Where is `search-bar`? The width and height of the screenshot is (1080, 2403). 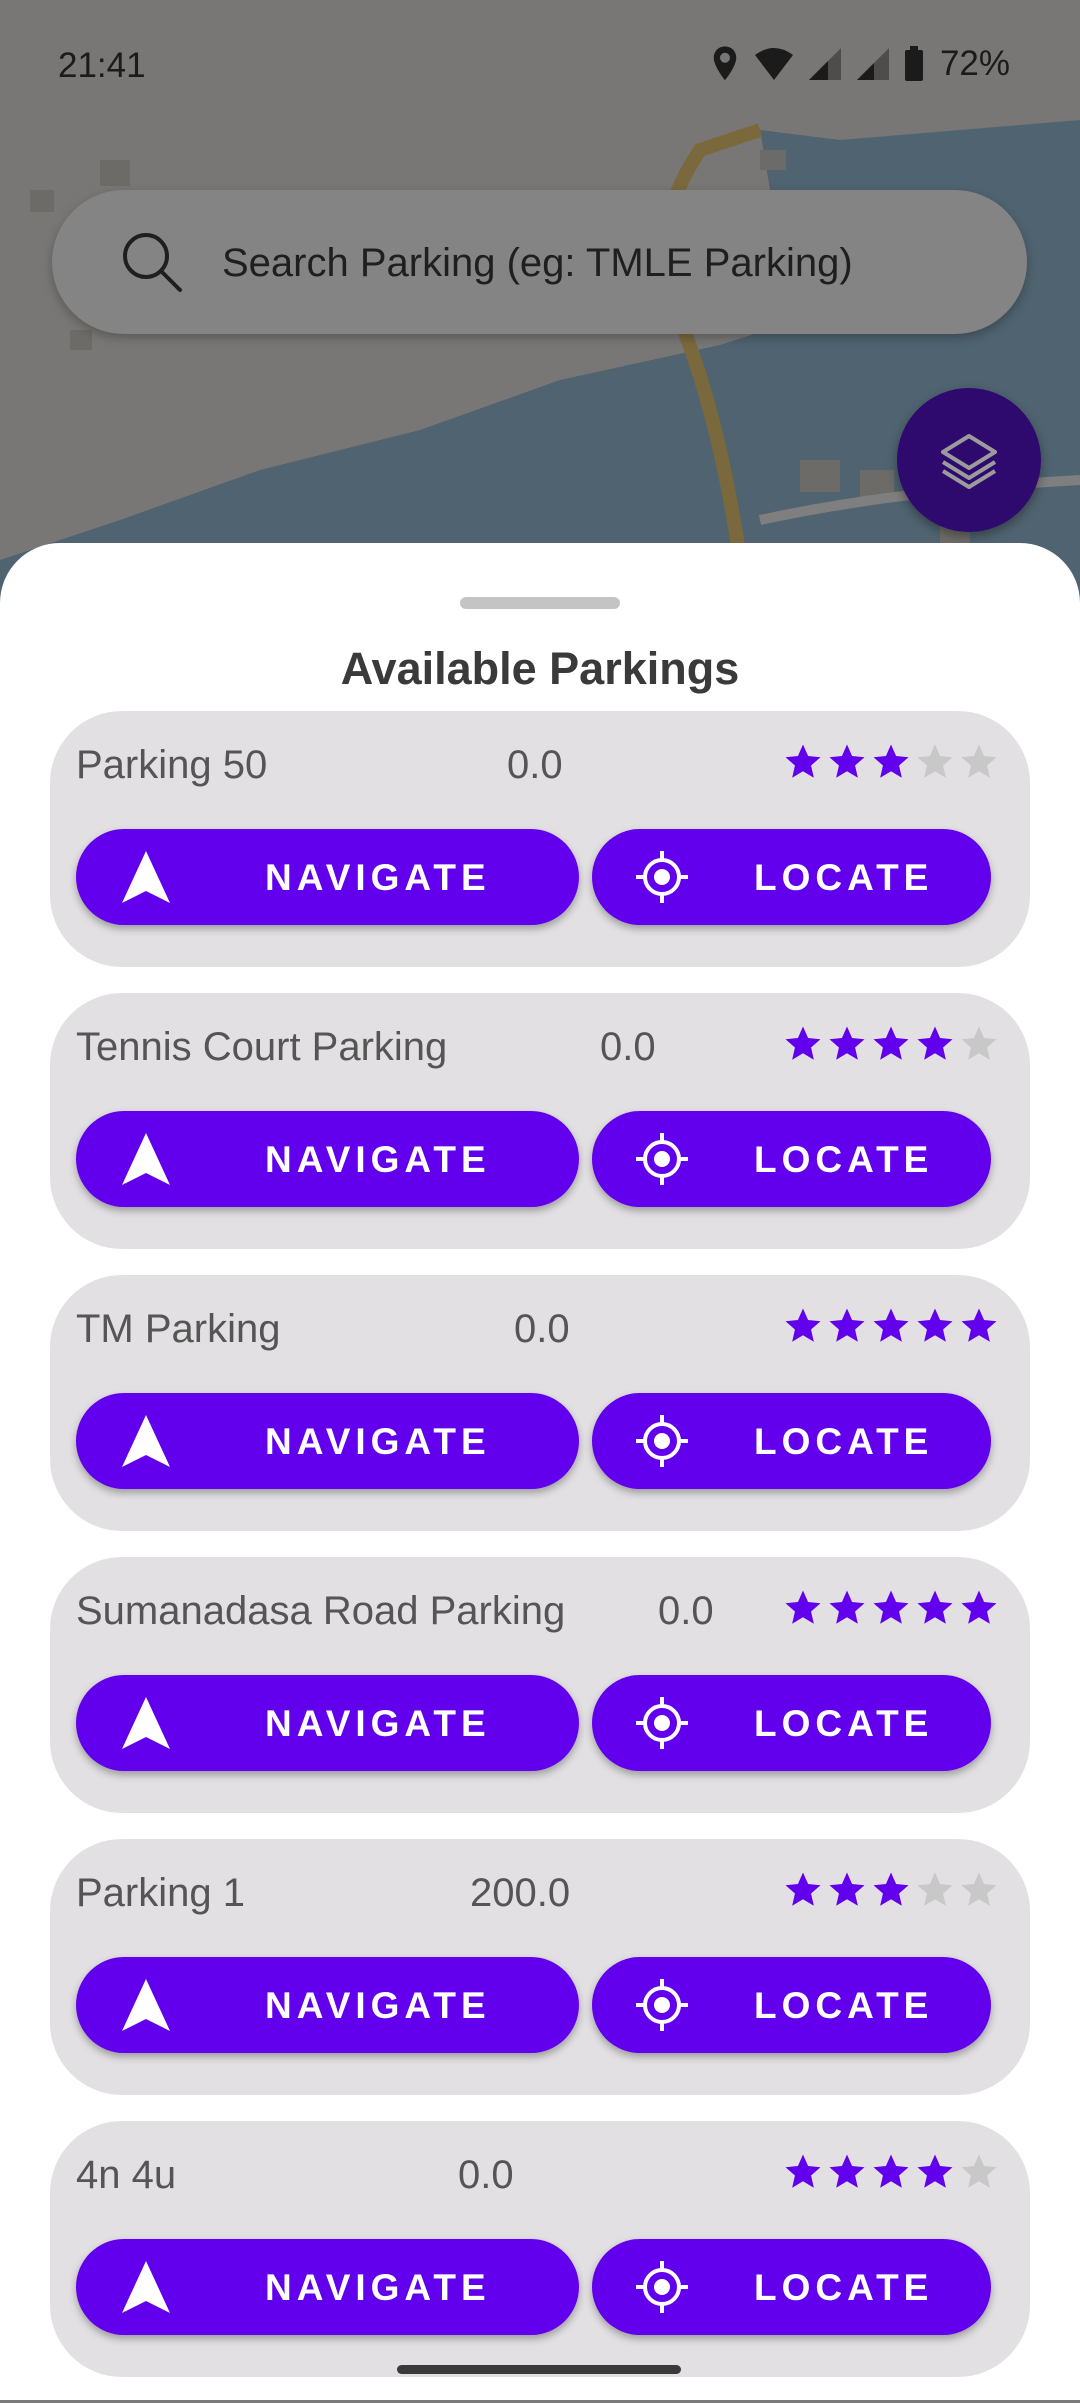
search-bar is located at coordinates (539, 262).